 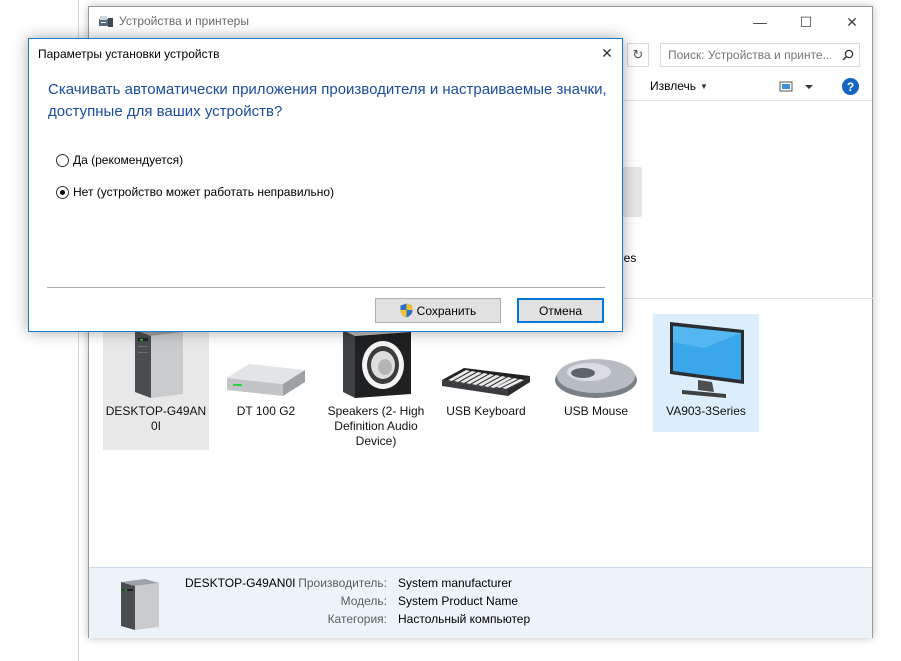 I want to click on eject-button: Извлечь ▼, so click(x=679, y=86).